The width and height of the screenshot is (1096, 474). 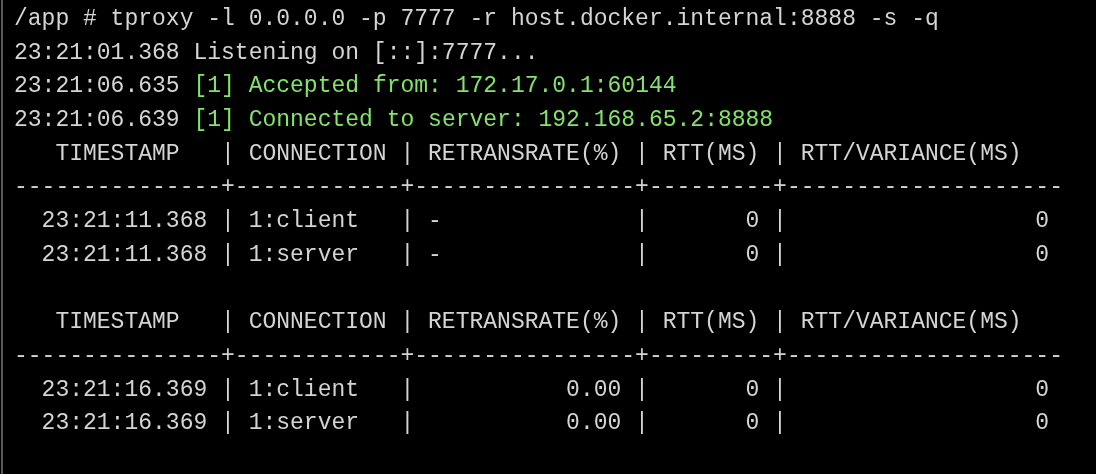 I want to click on log-timestamp: 23:21:06.635, so click(x=97, y=87).